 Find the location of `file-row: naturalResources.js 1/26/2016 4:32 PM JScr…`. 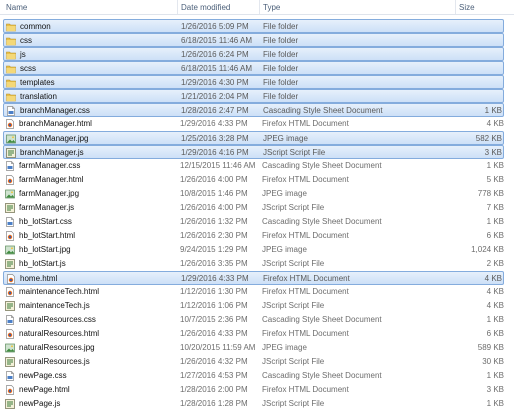

file-row: naturalResources.js 1/26/2016 4:32 PM JScr… is located at coordinates (257, 362).